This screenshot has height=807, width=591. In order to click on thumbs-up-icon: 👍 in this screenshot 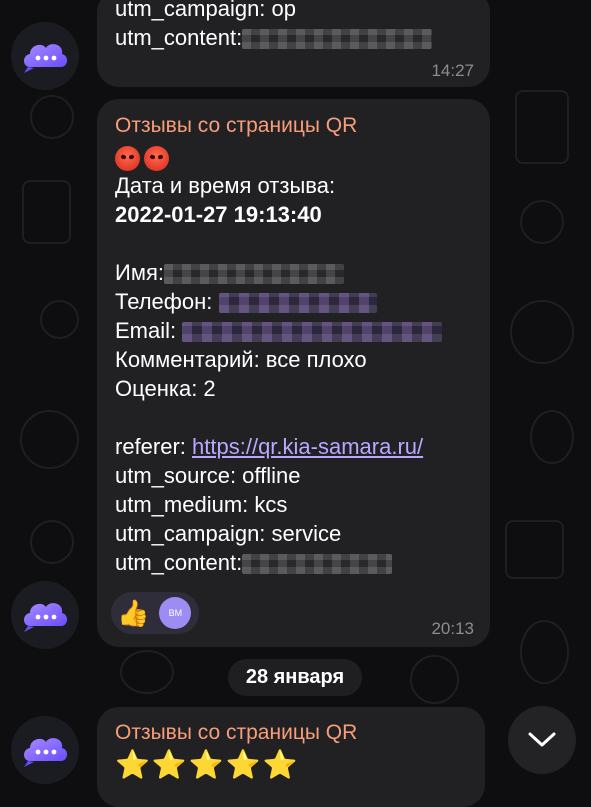, I will do `click(133, 613)`.